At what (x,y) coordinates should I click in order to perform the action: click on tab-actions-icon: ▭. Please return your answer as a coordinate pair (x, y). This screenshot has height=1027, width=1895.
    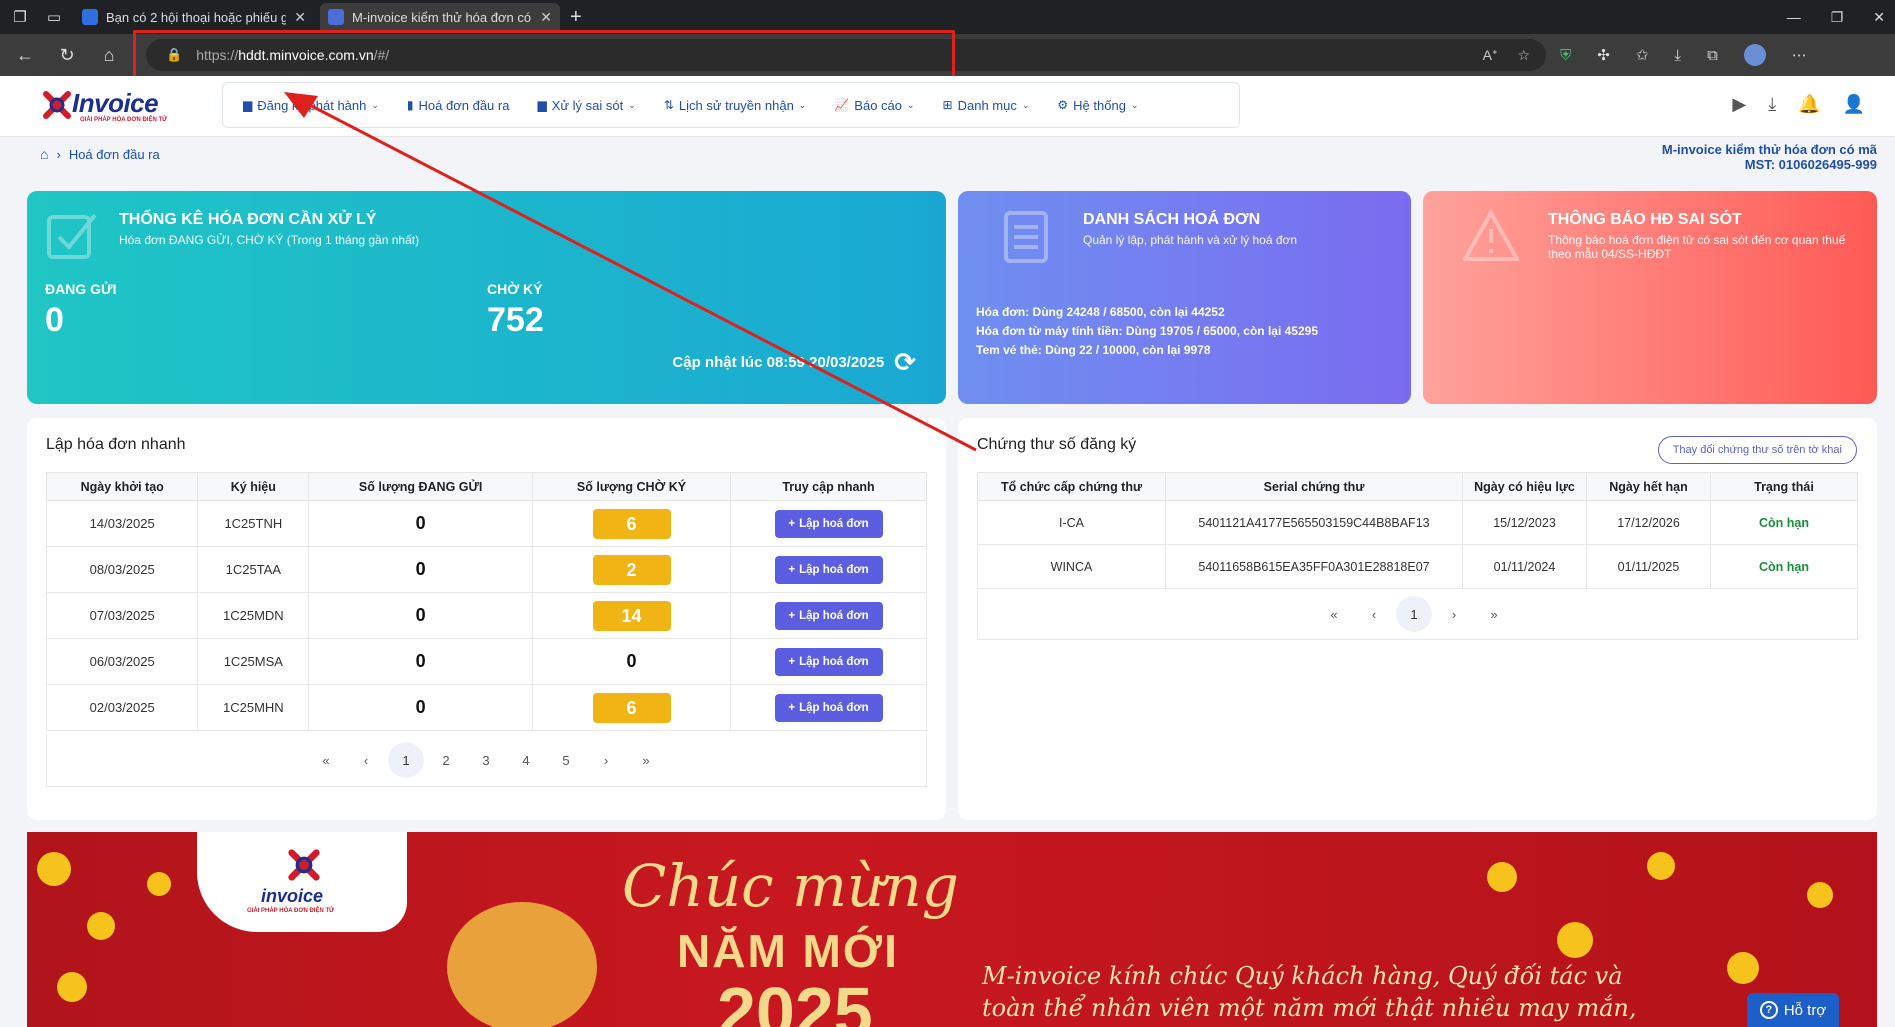
    Looking at the image, I should click on (54, 17).